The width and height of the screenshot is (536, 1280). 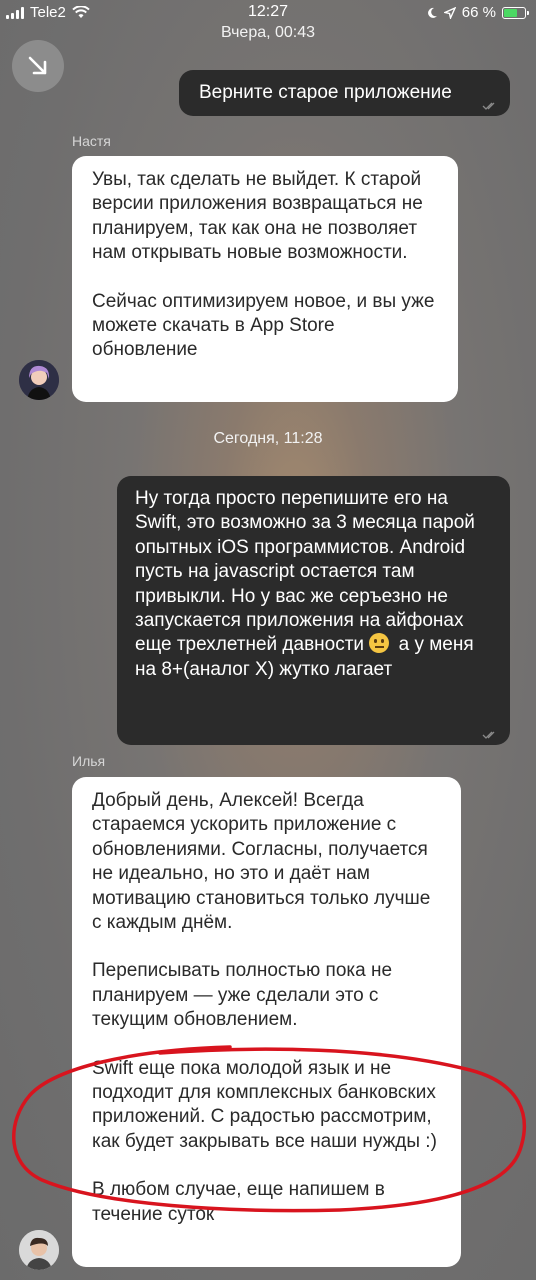 What do you see at coordinates (449, 12) in the screenshot?
I see `location-arrow-icon` at bounding box center [449, 12].